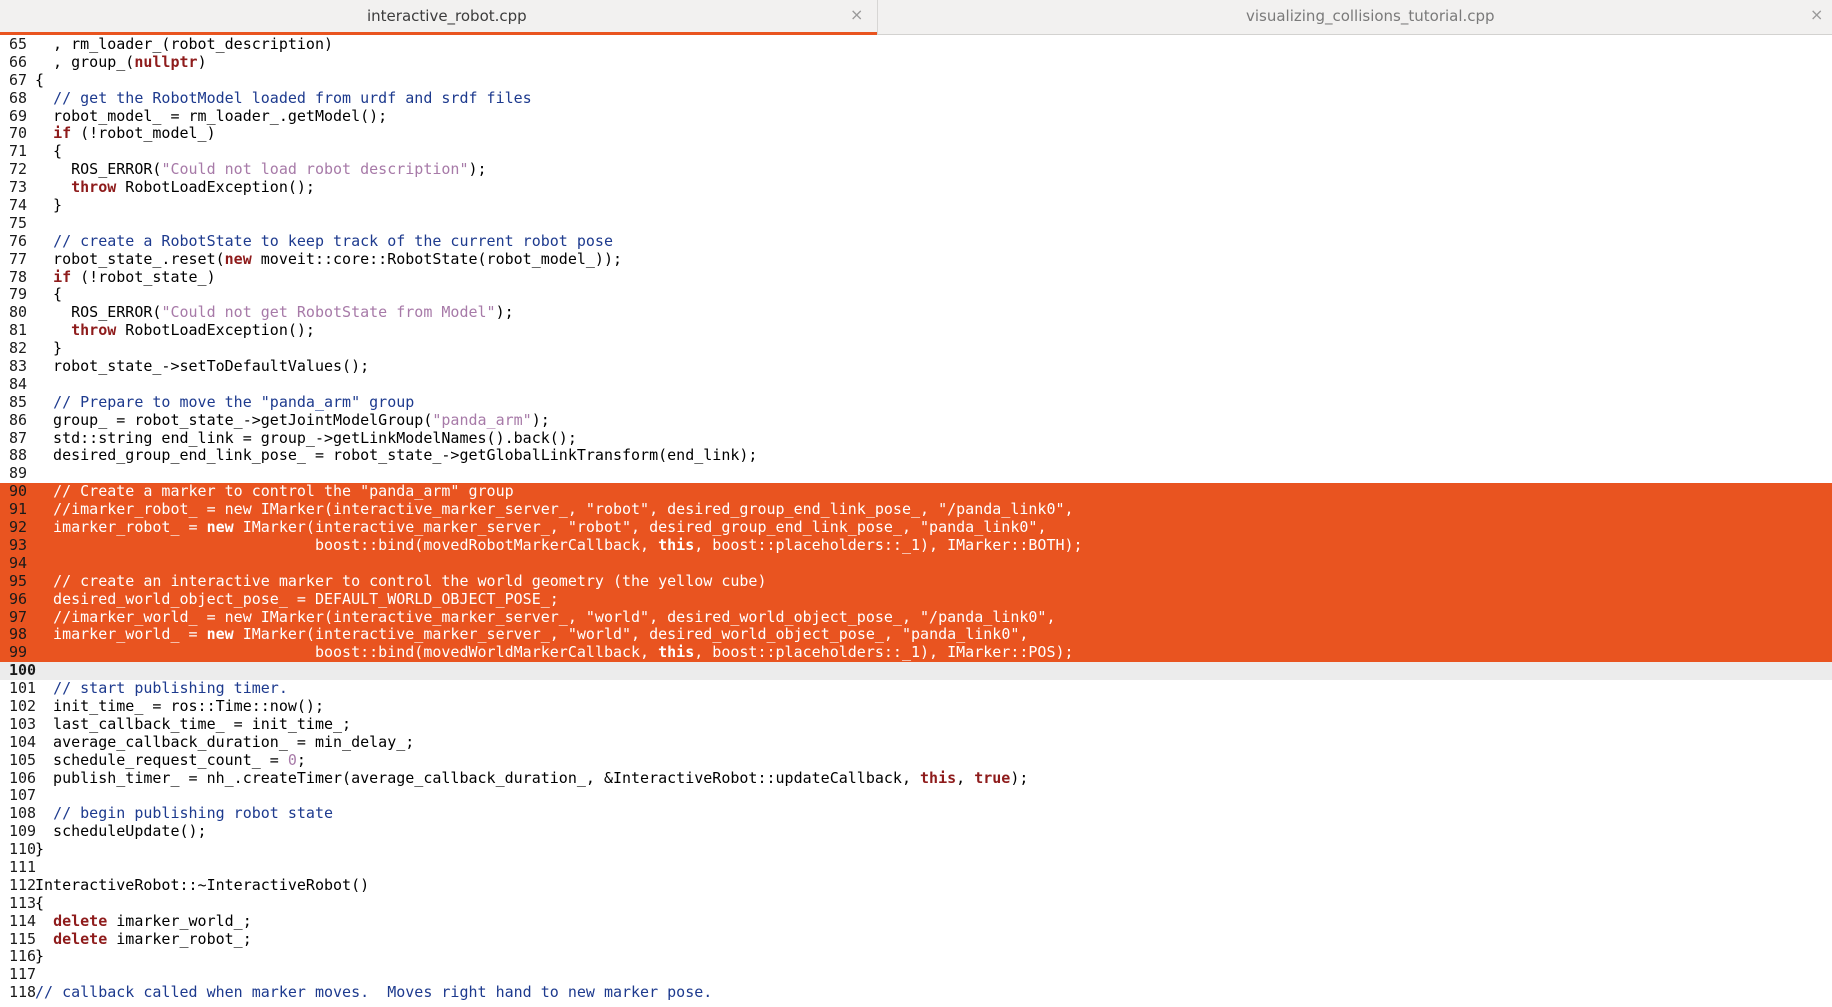 Image resolution: width=1832 pixels, height=1007 pixels. Describe the element at coordinates (916, 956) in the screenshot. I see `code-line: 116}` at that location.